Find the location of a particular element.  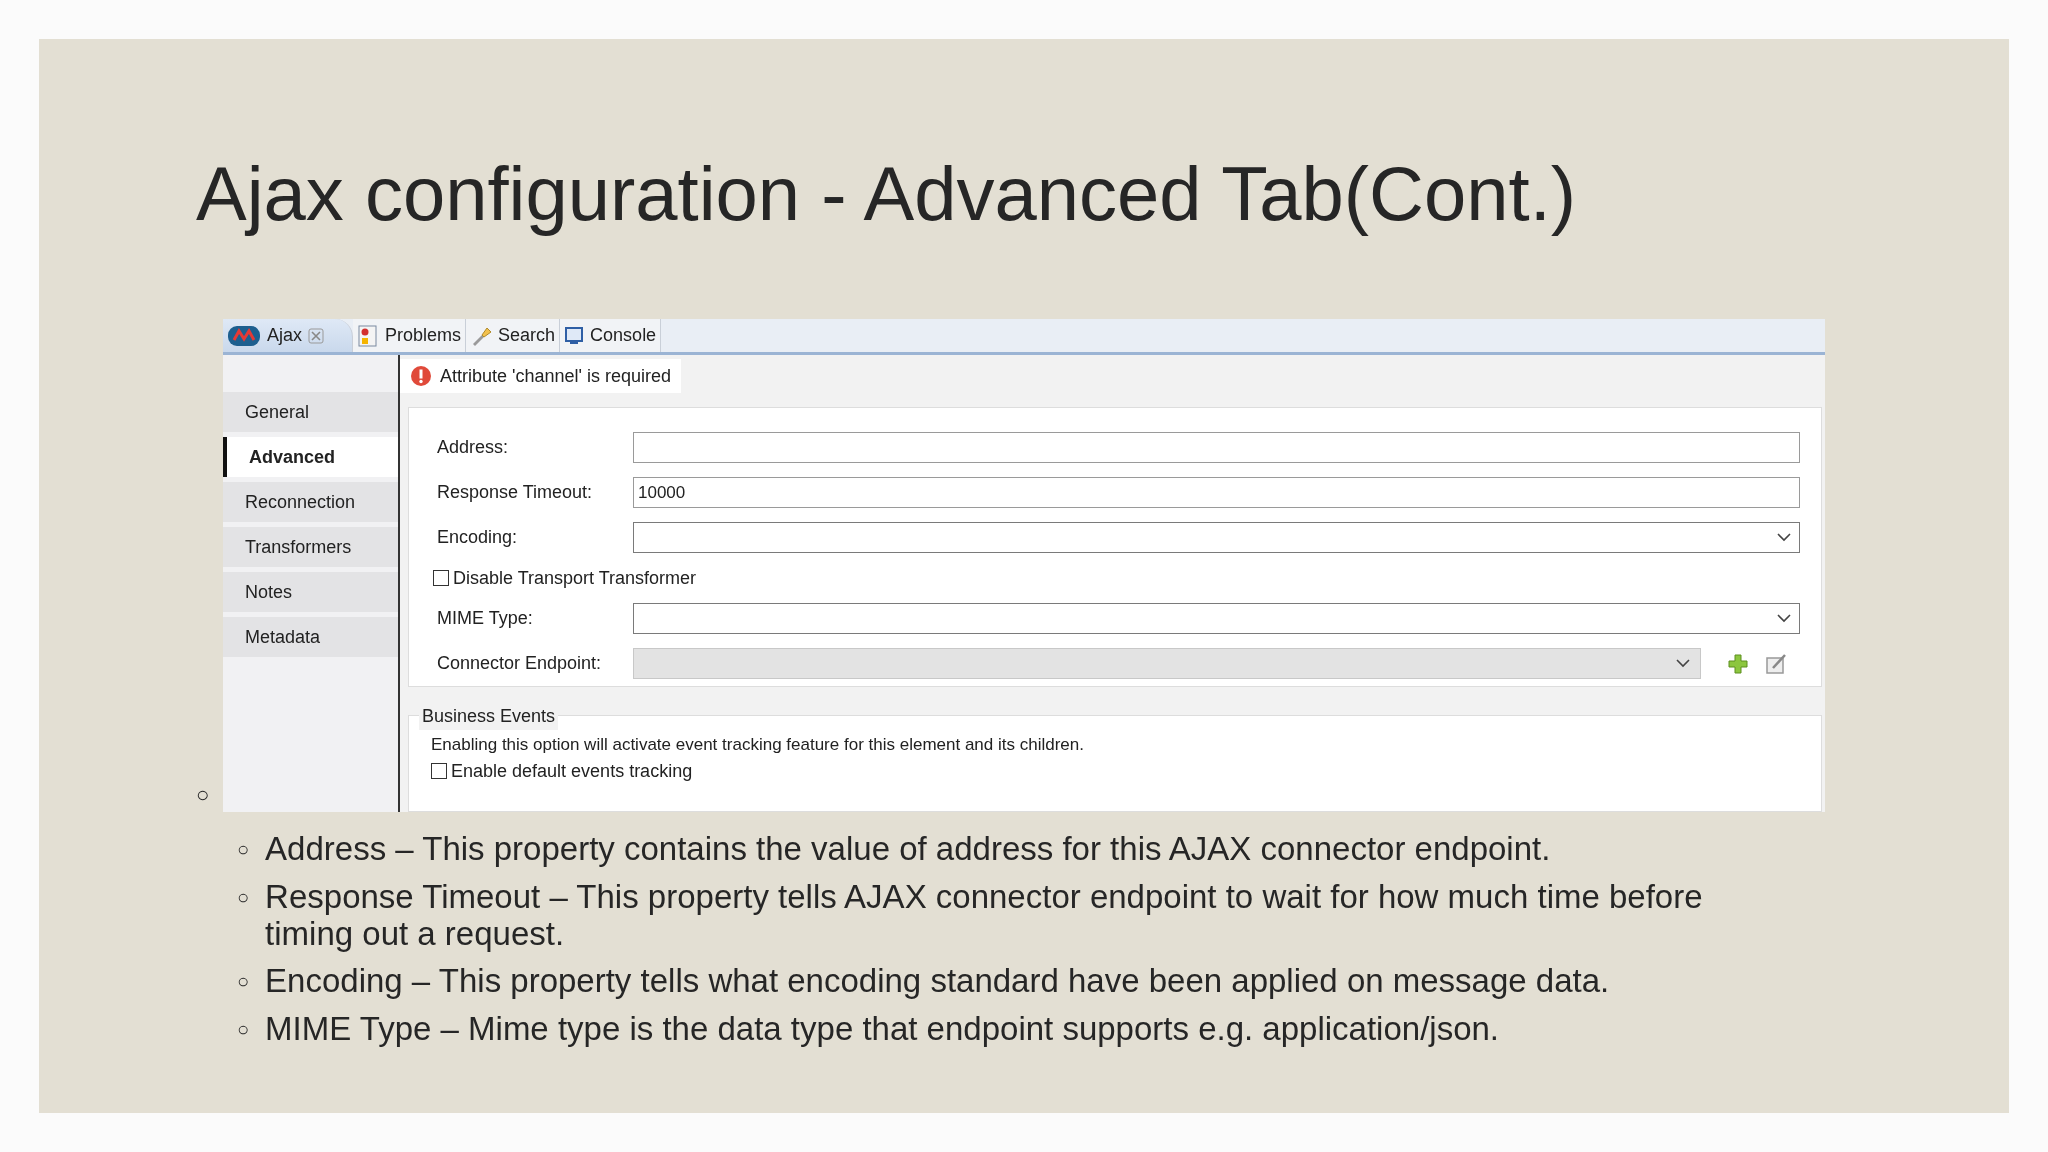

field-label: Response Timeout: is located at coordinates (515, 492).